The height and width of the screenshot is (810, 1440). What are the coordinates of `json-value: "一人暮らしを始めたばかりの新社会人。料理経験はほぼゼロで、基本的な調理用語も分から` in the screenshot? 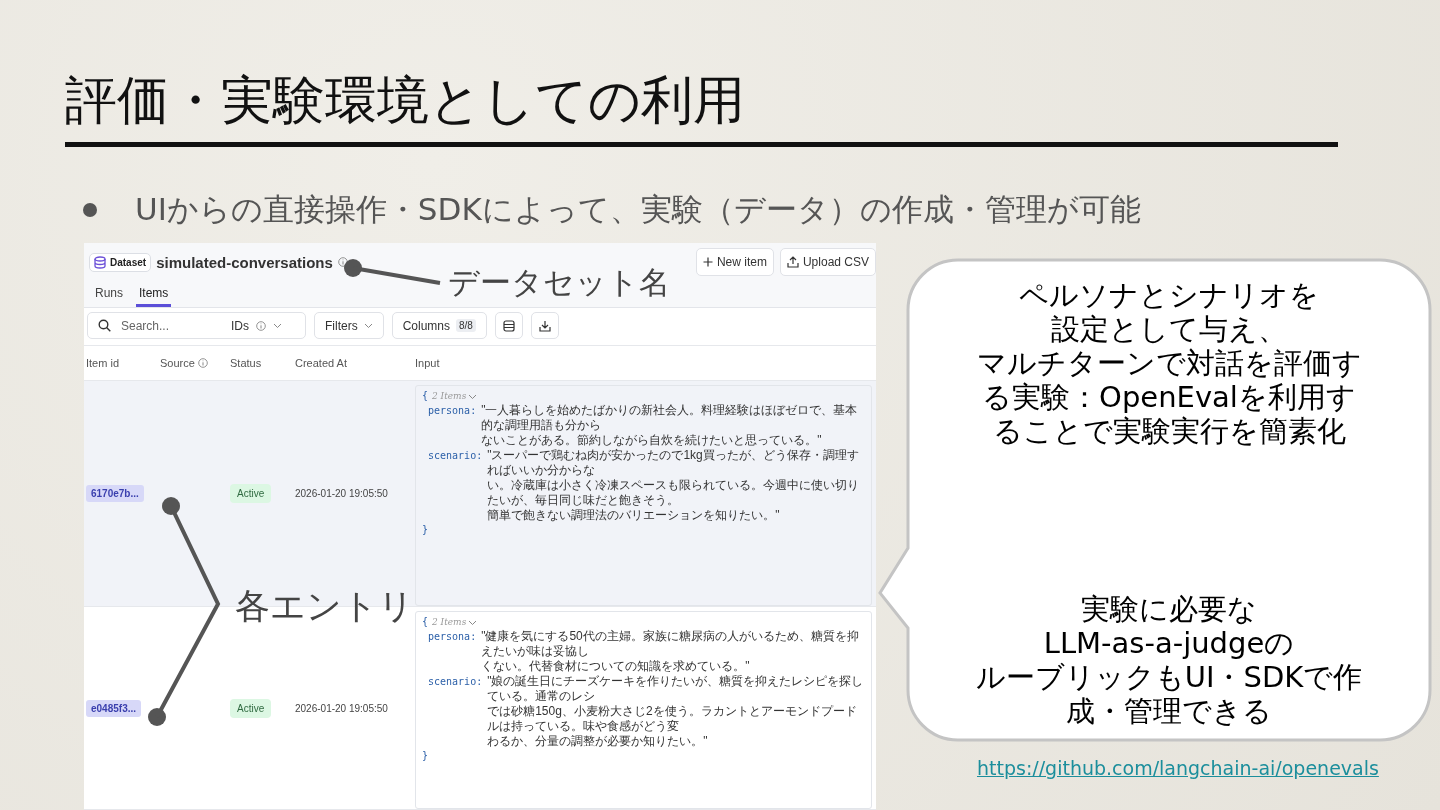 It's located at (670, 418).